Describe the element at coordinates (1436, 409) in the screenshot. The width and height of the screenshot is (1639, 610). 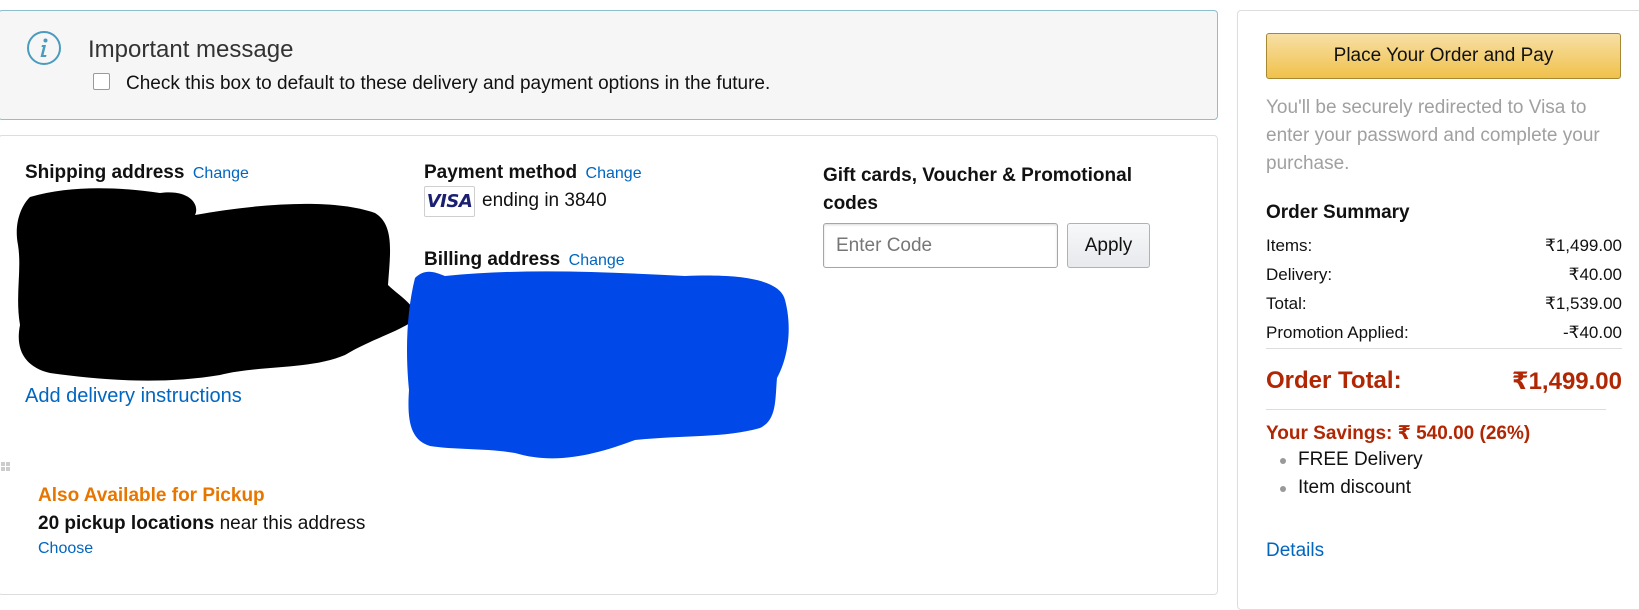
I see `total-divider` at that location.